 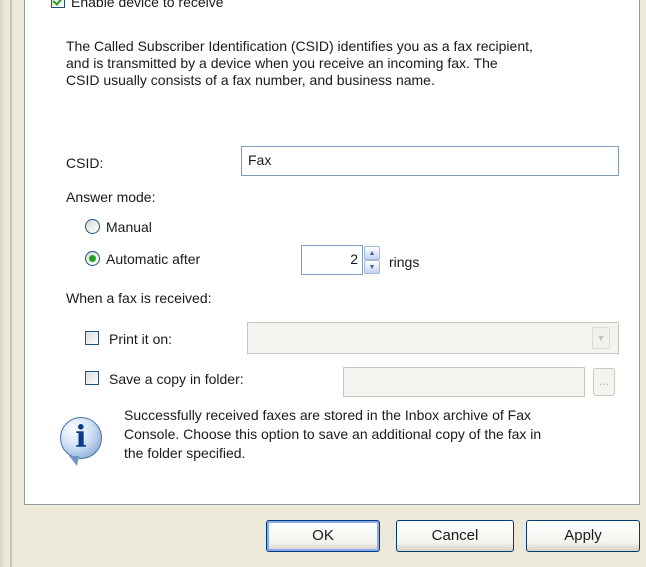 What do you see at coordinates (139, 298) in the screenshot?
I see `when-received-label: When a fax is received:` at bounding box center [139, 298].